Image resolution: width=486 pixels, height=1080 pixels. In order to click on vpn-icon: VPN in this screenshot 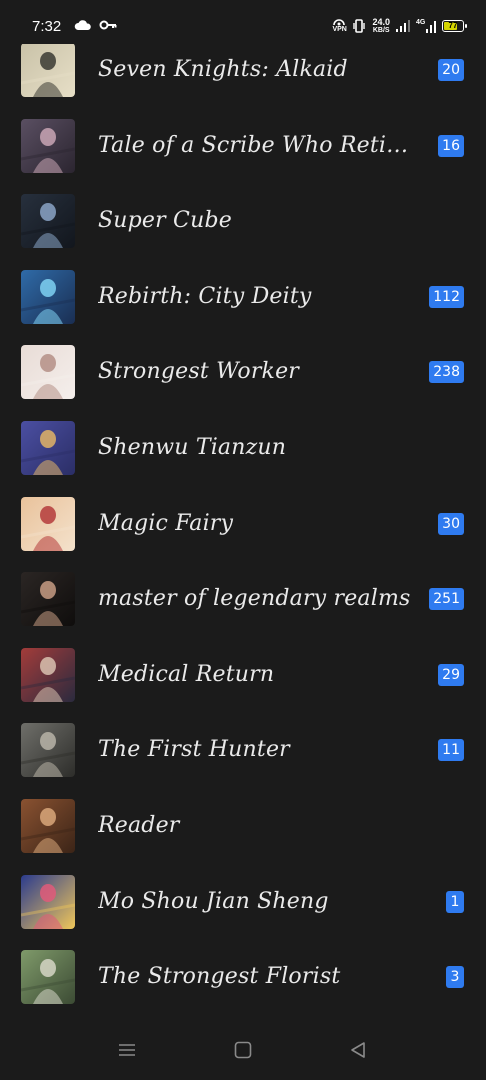, I will do `click(339, 26)`.